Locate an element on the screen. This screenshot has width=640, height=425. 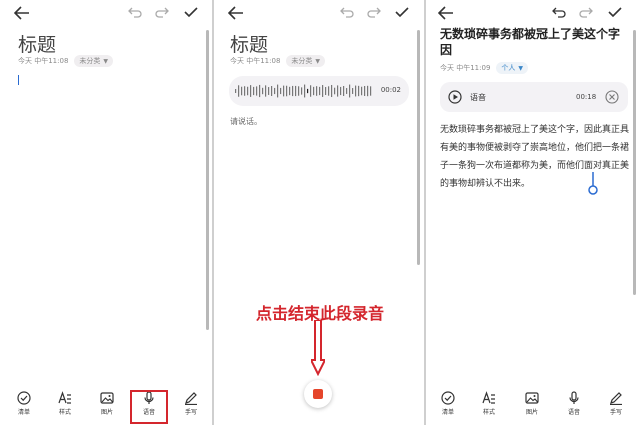
text-cursor is located at coordinates (18, 80).